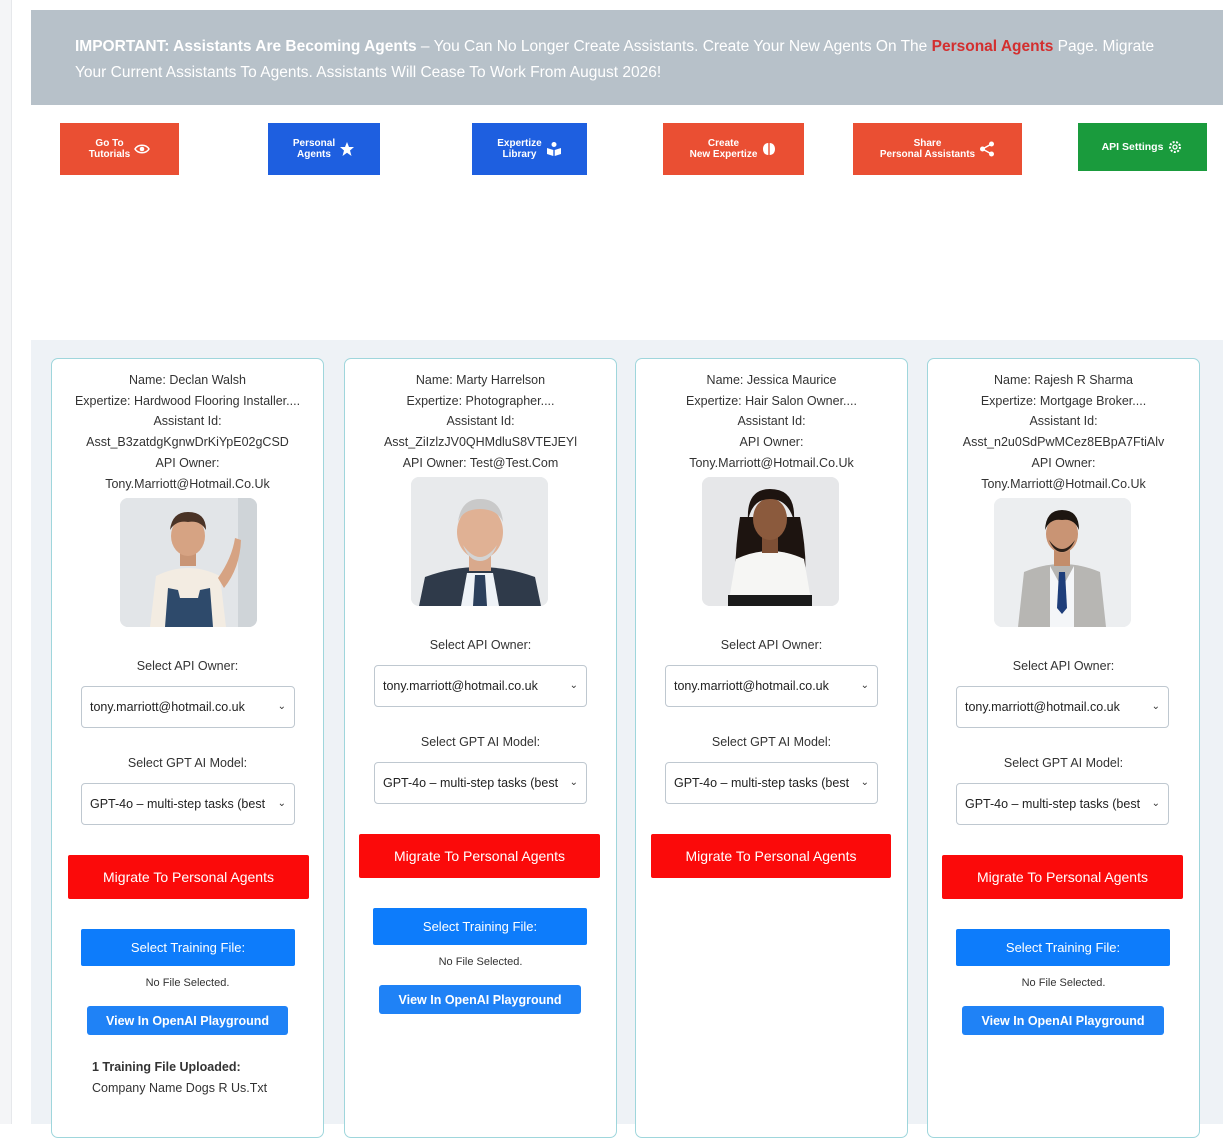 This screenshot has height=1138, width=1223. I want to click on share-label-2: Personal Assistants, so click(927, 154).